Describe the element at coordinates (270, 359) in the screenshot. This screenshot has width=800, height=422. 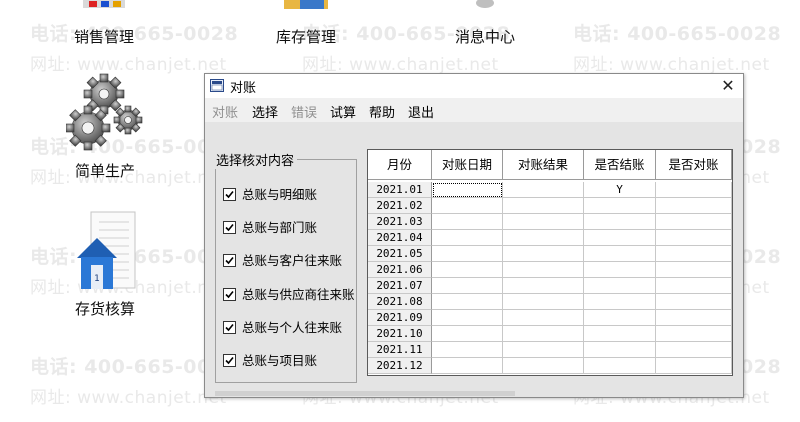
I see `check-option: 总账与项目账` at that location.